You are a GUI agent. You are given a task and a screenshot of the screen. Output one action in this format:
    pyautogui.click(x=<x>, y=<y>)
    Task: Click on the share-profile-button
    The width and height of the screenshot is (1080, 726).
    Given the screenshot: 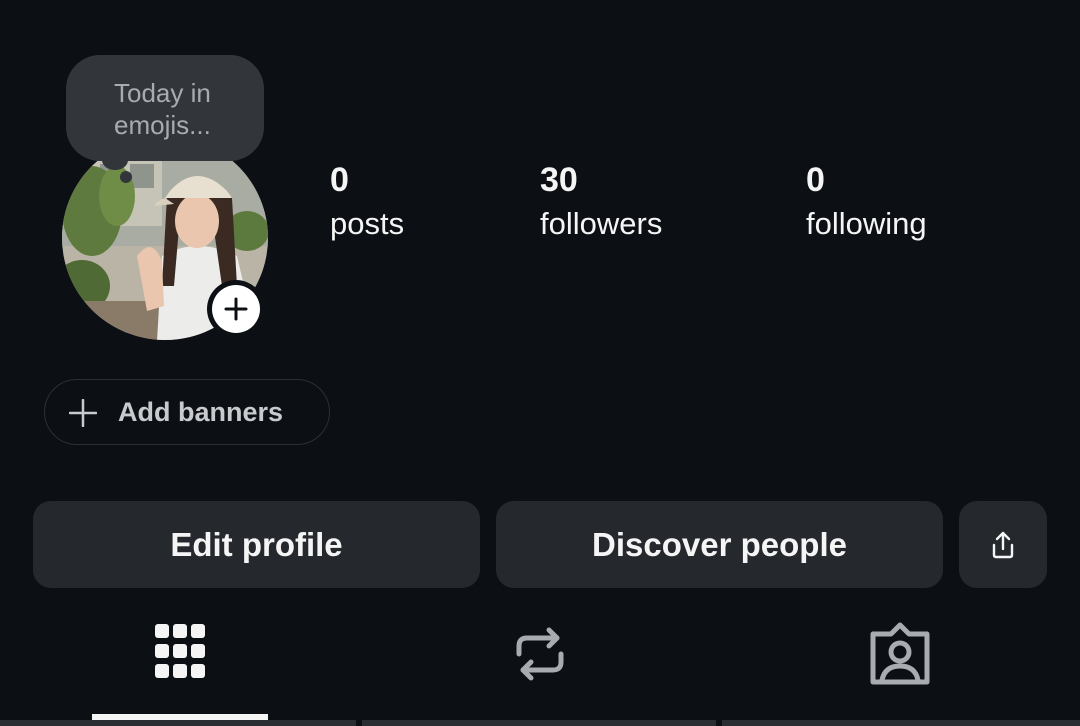 What is the action you would take?
    pyautogui.click(x=1003, y=544)
    